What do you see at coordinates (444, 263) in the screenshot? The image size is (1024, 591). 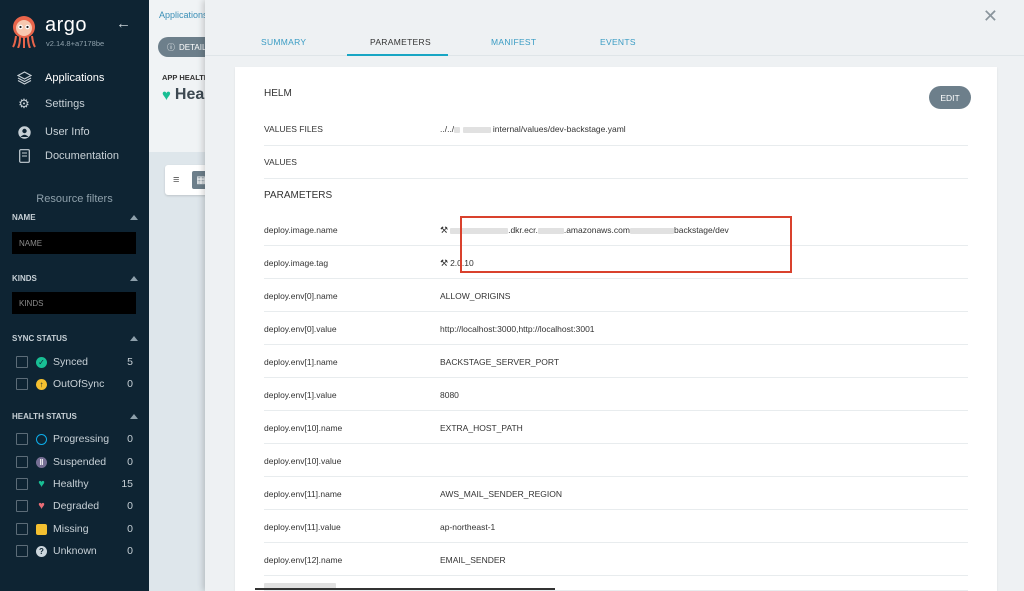 I see `pin-icon: ⚒` at bounding box center [444, 263].